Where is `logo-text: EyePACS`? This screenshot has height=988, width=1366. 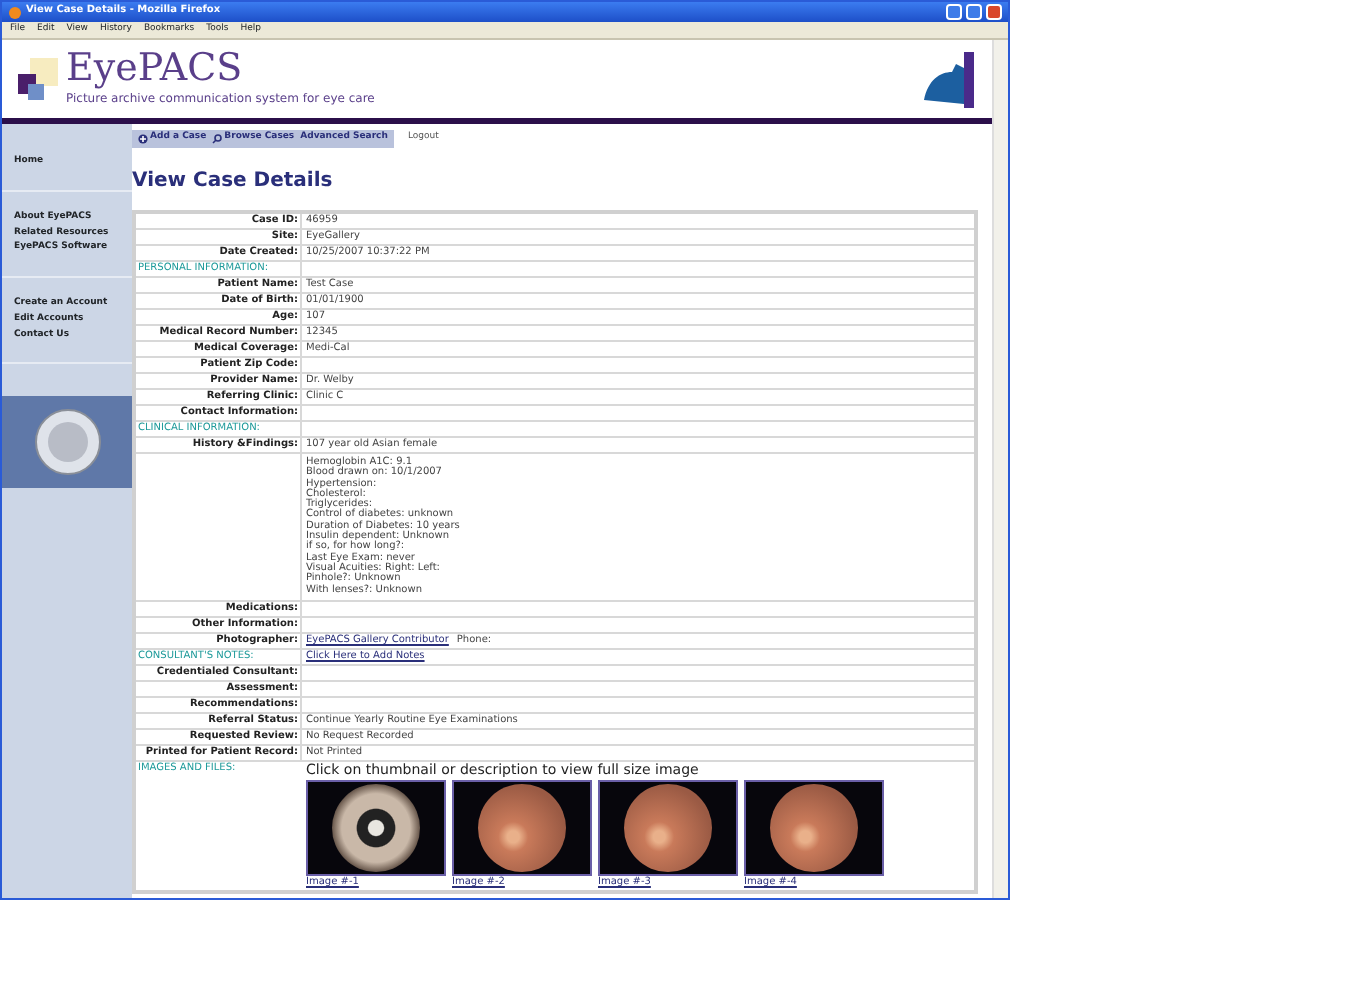
logo-text: EyePACS is located at coordinates (155, 69).